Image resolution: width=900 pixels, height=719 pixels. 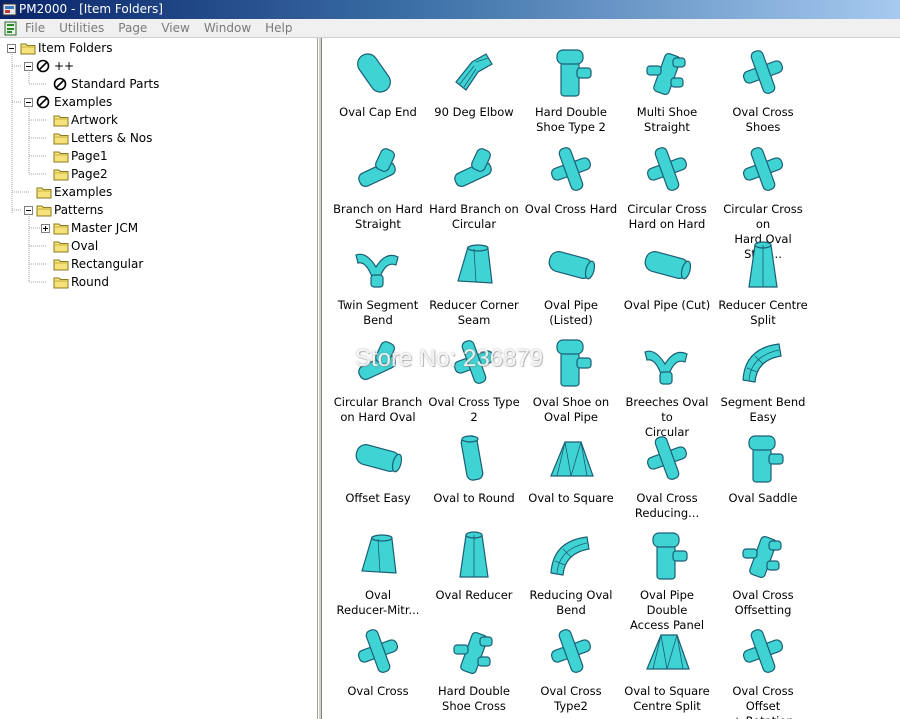 I want to click on tree-node: Patterns, so click(x=159, y=210).